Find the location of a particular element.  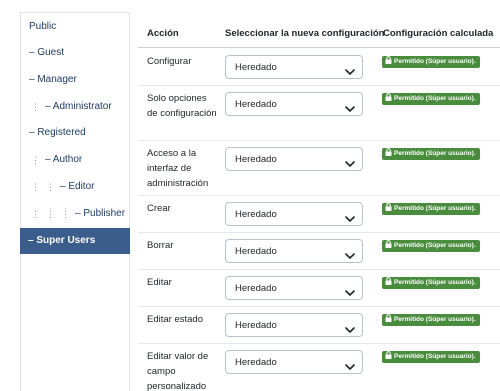

group-label: – Publisher is located at coordinates (100, 213).